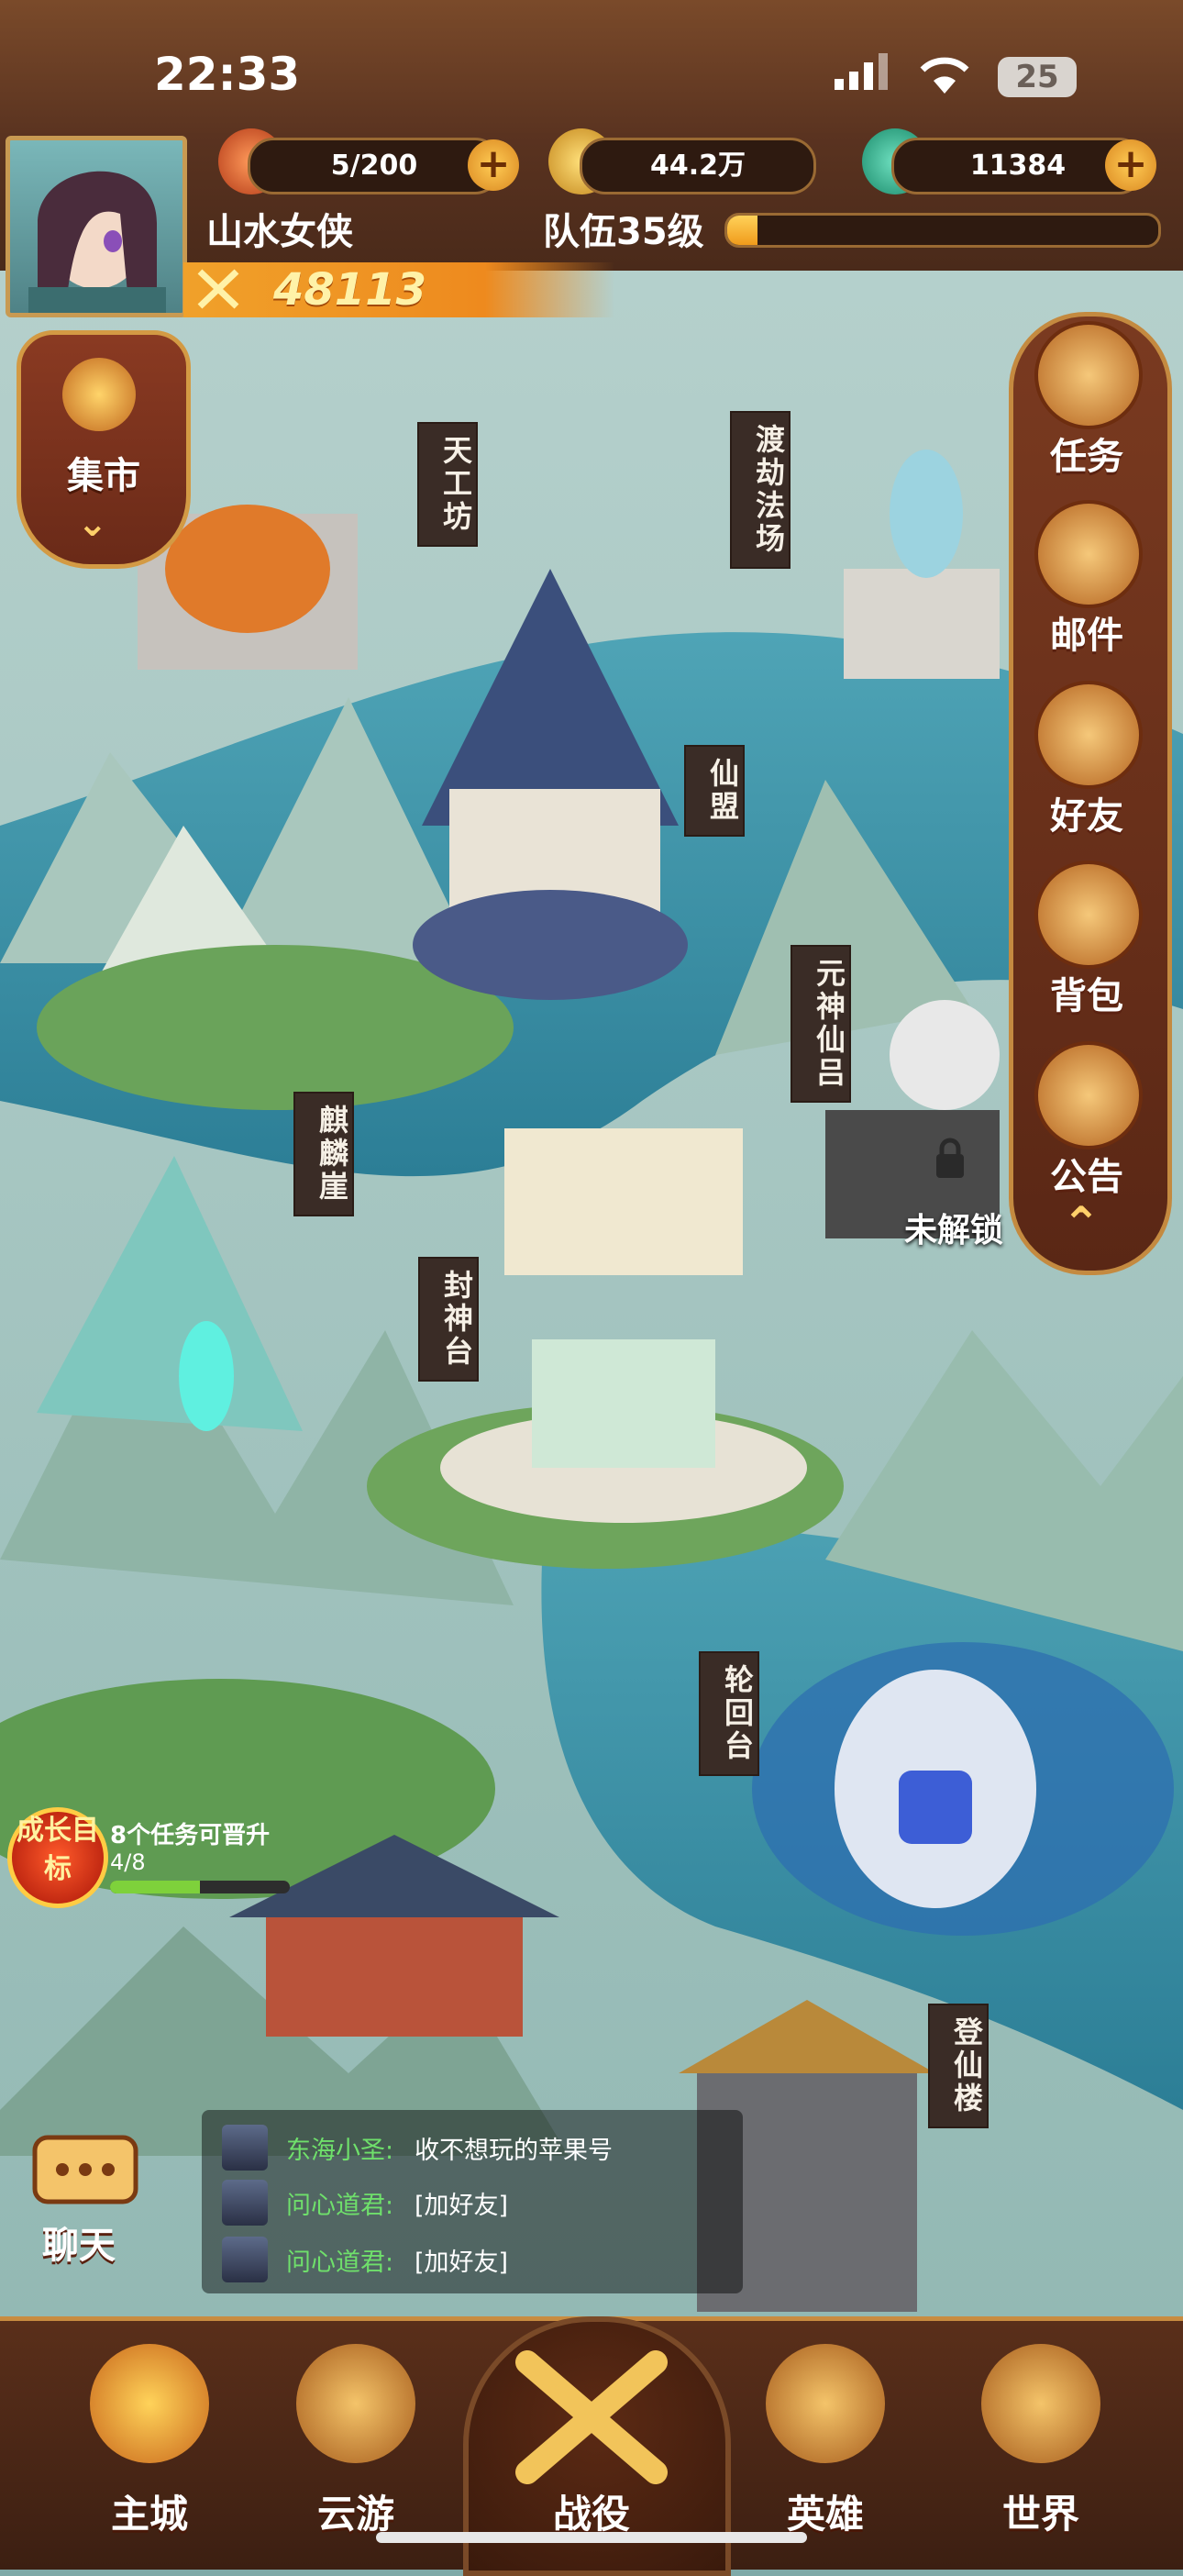 The height and width of the screenshot is (2576, 1183). Describe the element at coordinates (861, 71) in the screenshot. I see `signal-icon` at that location.